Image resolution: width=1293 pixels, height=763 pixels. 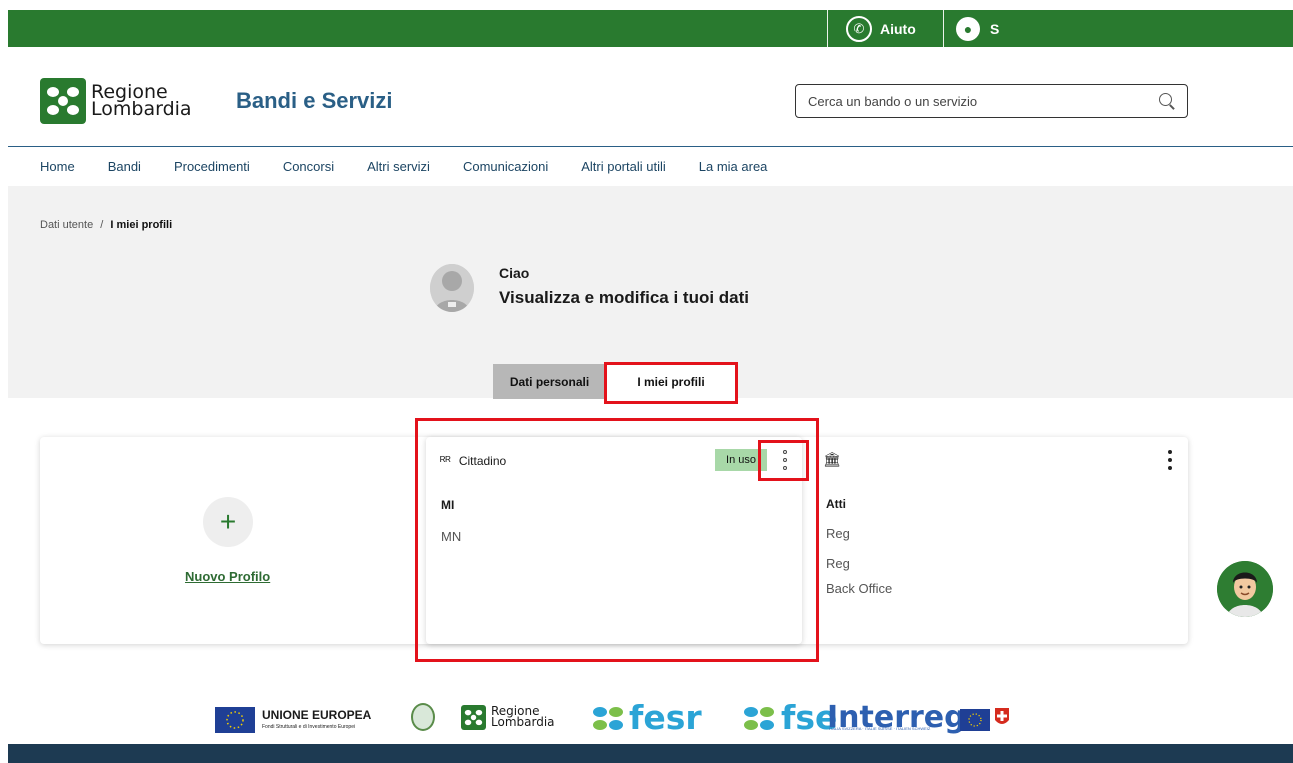 I want to click on help-label: Aiuto, so click(x=898, y=28).